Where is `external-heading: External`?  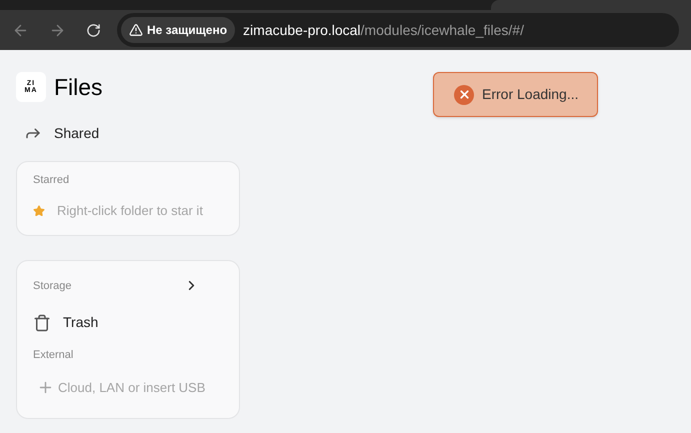
external-heading: External is located at coordinates (53, 355).